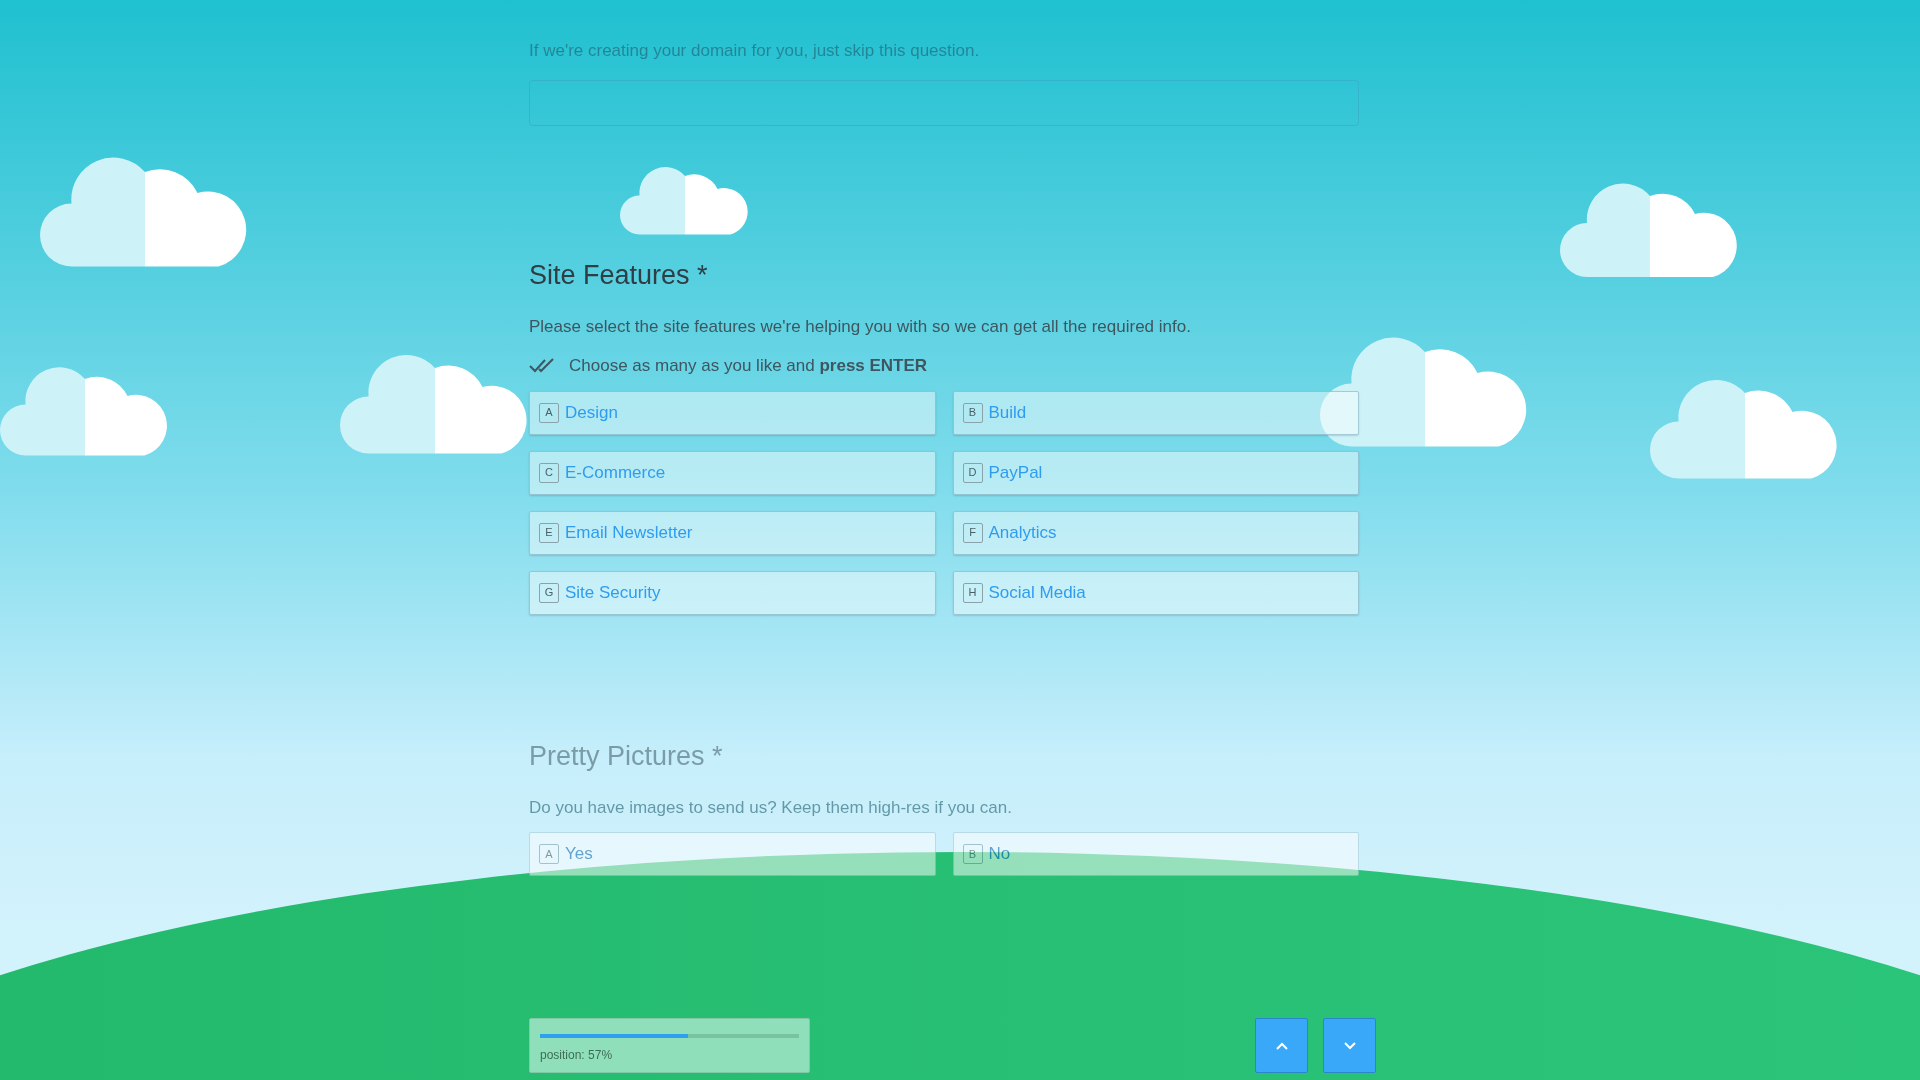 This screenshot has height=1080, width=1920. What do you see at coordinates (972, 412) in the screenshot?
I see `choice-key: B` at bounding box center [972, 412].